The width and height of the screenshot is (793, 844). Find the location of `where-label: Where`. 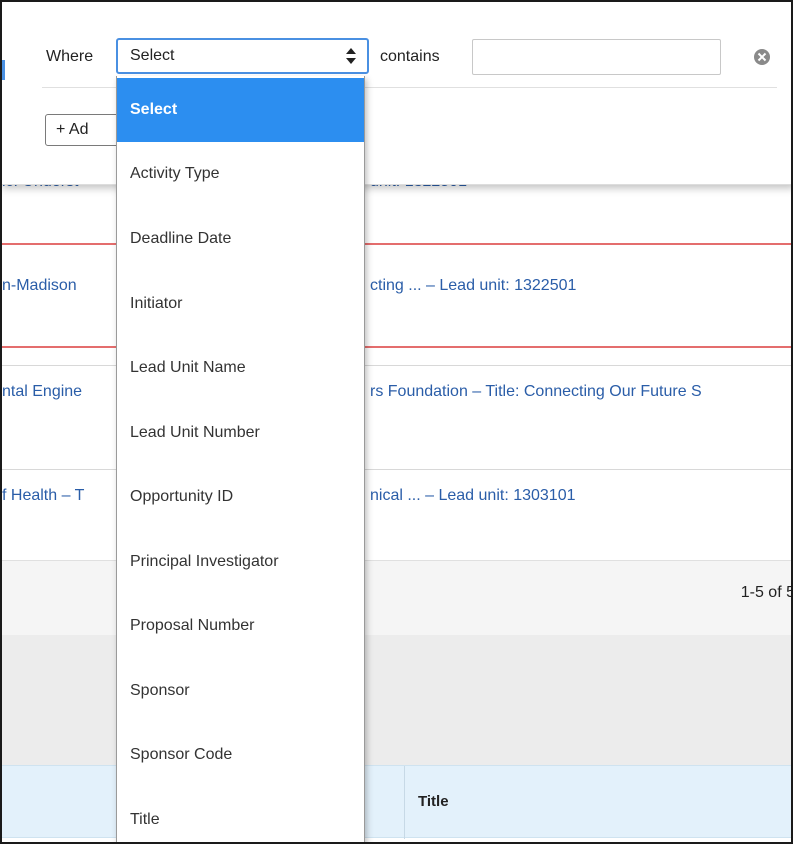

where-label: Where is located at coordinates (70, 56).